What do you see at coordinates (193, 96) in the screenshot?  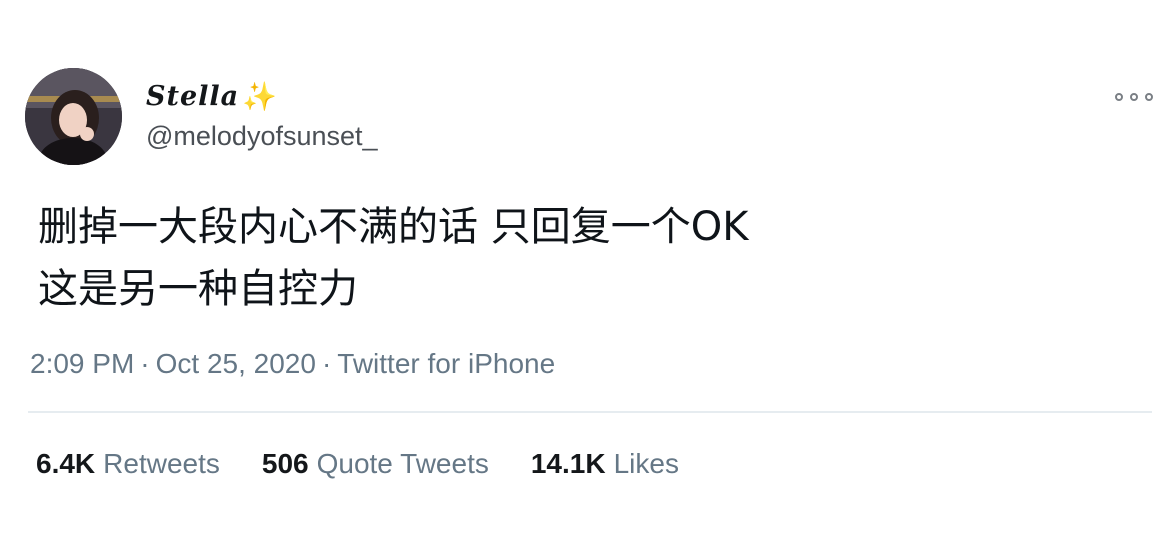 I see `display-name-text: Stella` at bounding box center [193, 96].